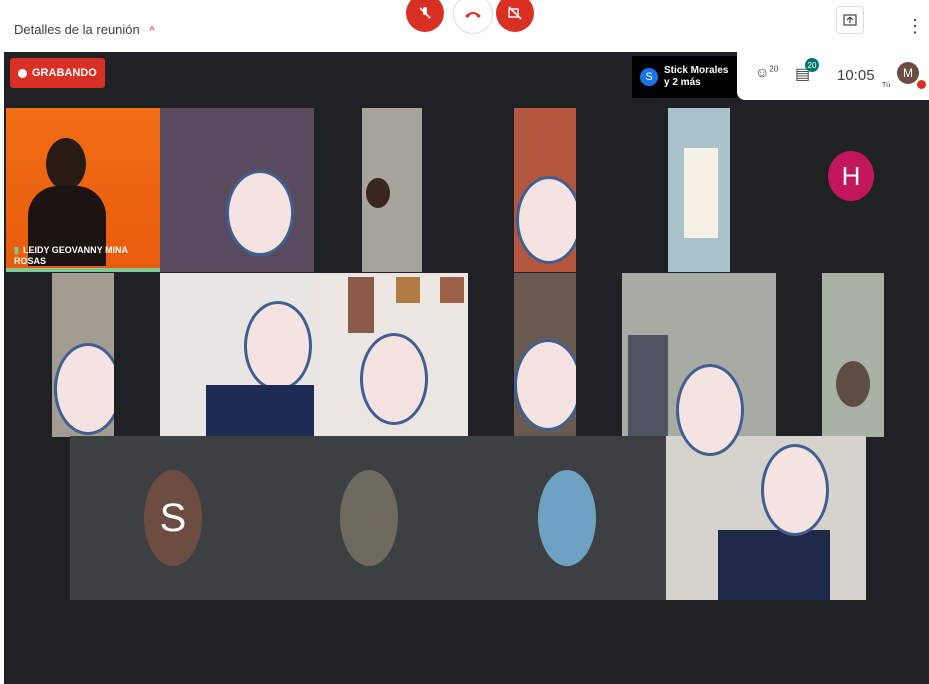 The image size is (929, 684). What do you see at coordinates (71, 255) in the screenshot?
I see `speaker-name-label: ▮ LEIDY GEOVANNY MINA ROSAS` at bounding box center [71, 255].